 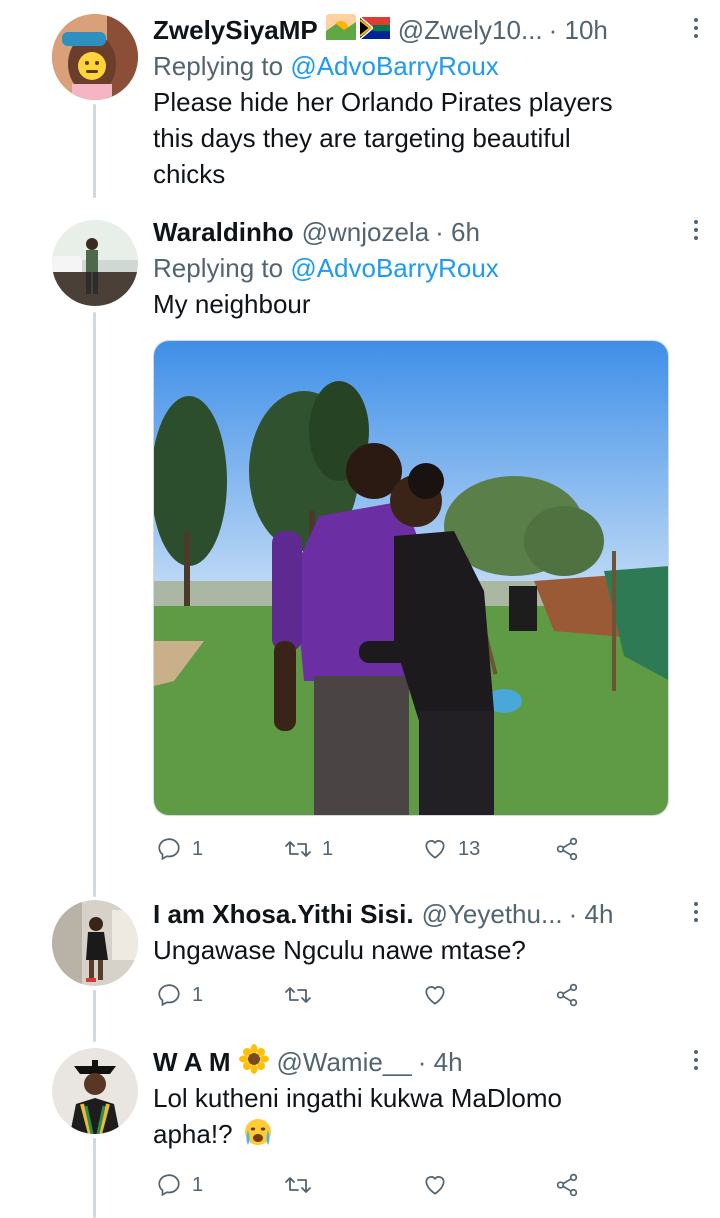 What do you see at coordinates (376, 849) in the screenshot?
I see `tweet-actions: 1 1 13` at bounding box center [376, 849].